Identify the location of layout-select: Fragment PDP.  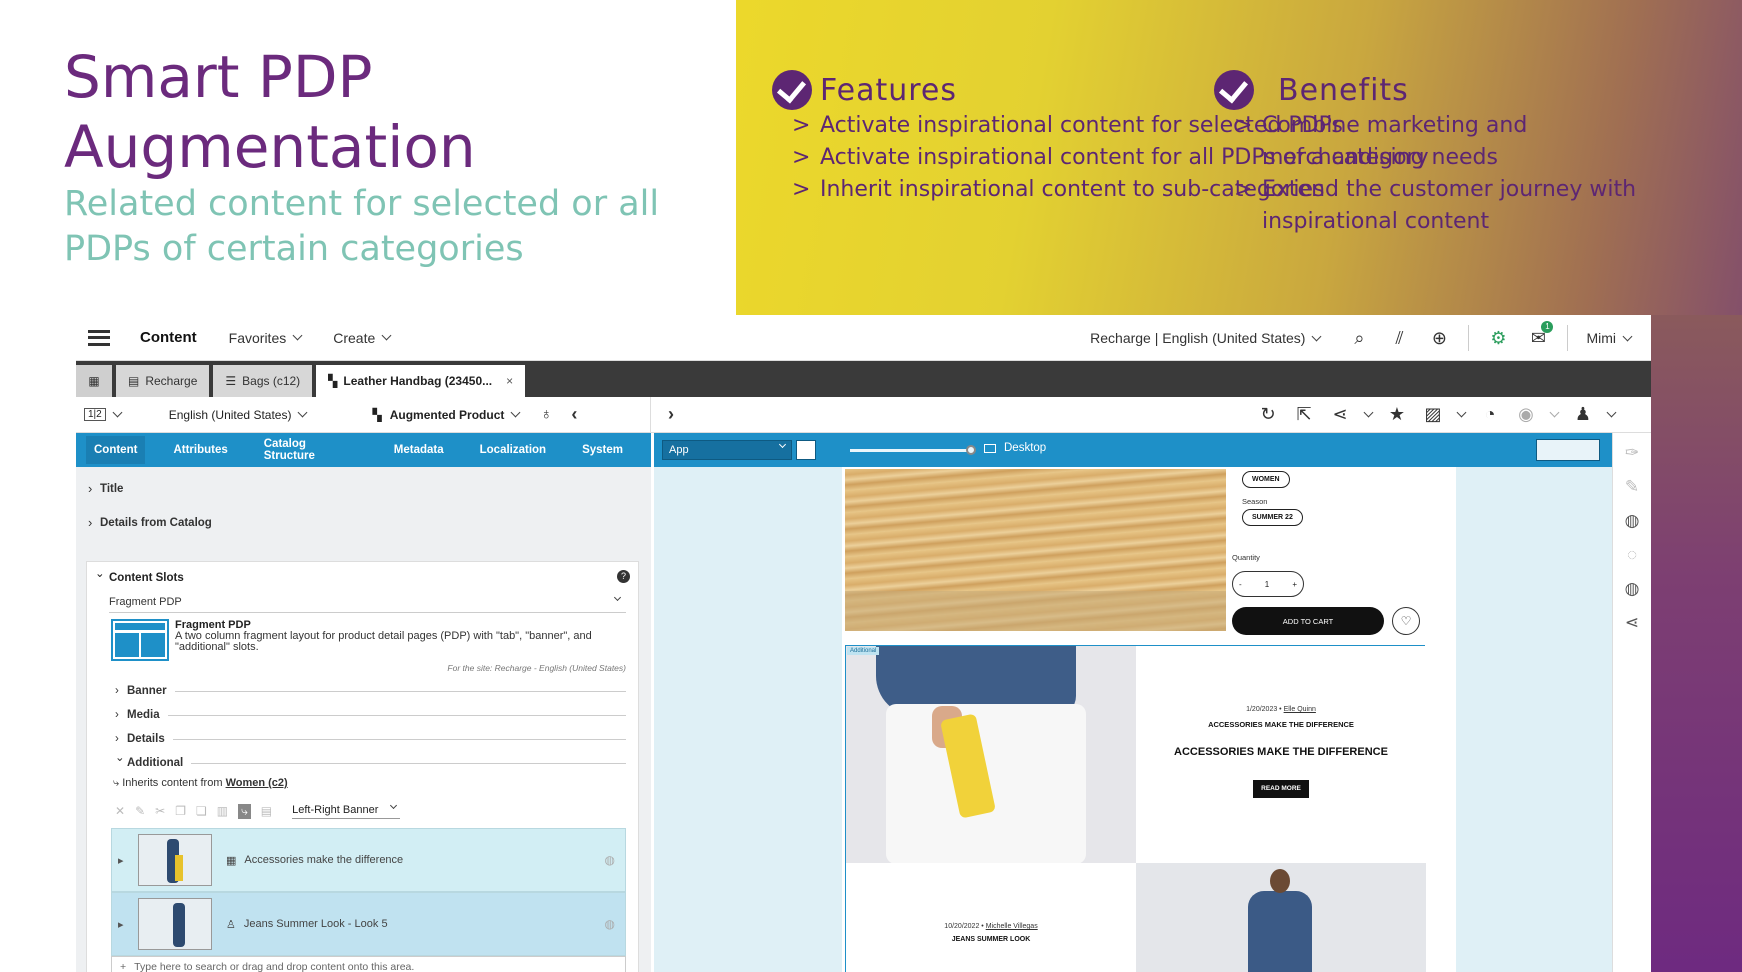
(367, 603).